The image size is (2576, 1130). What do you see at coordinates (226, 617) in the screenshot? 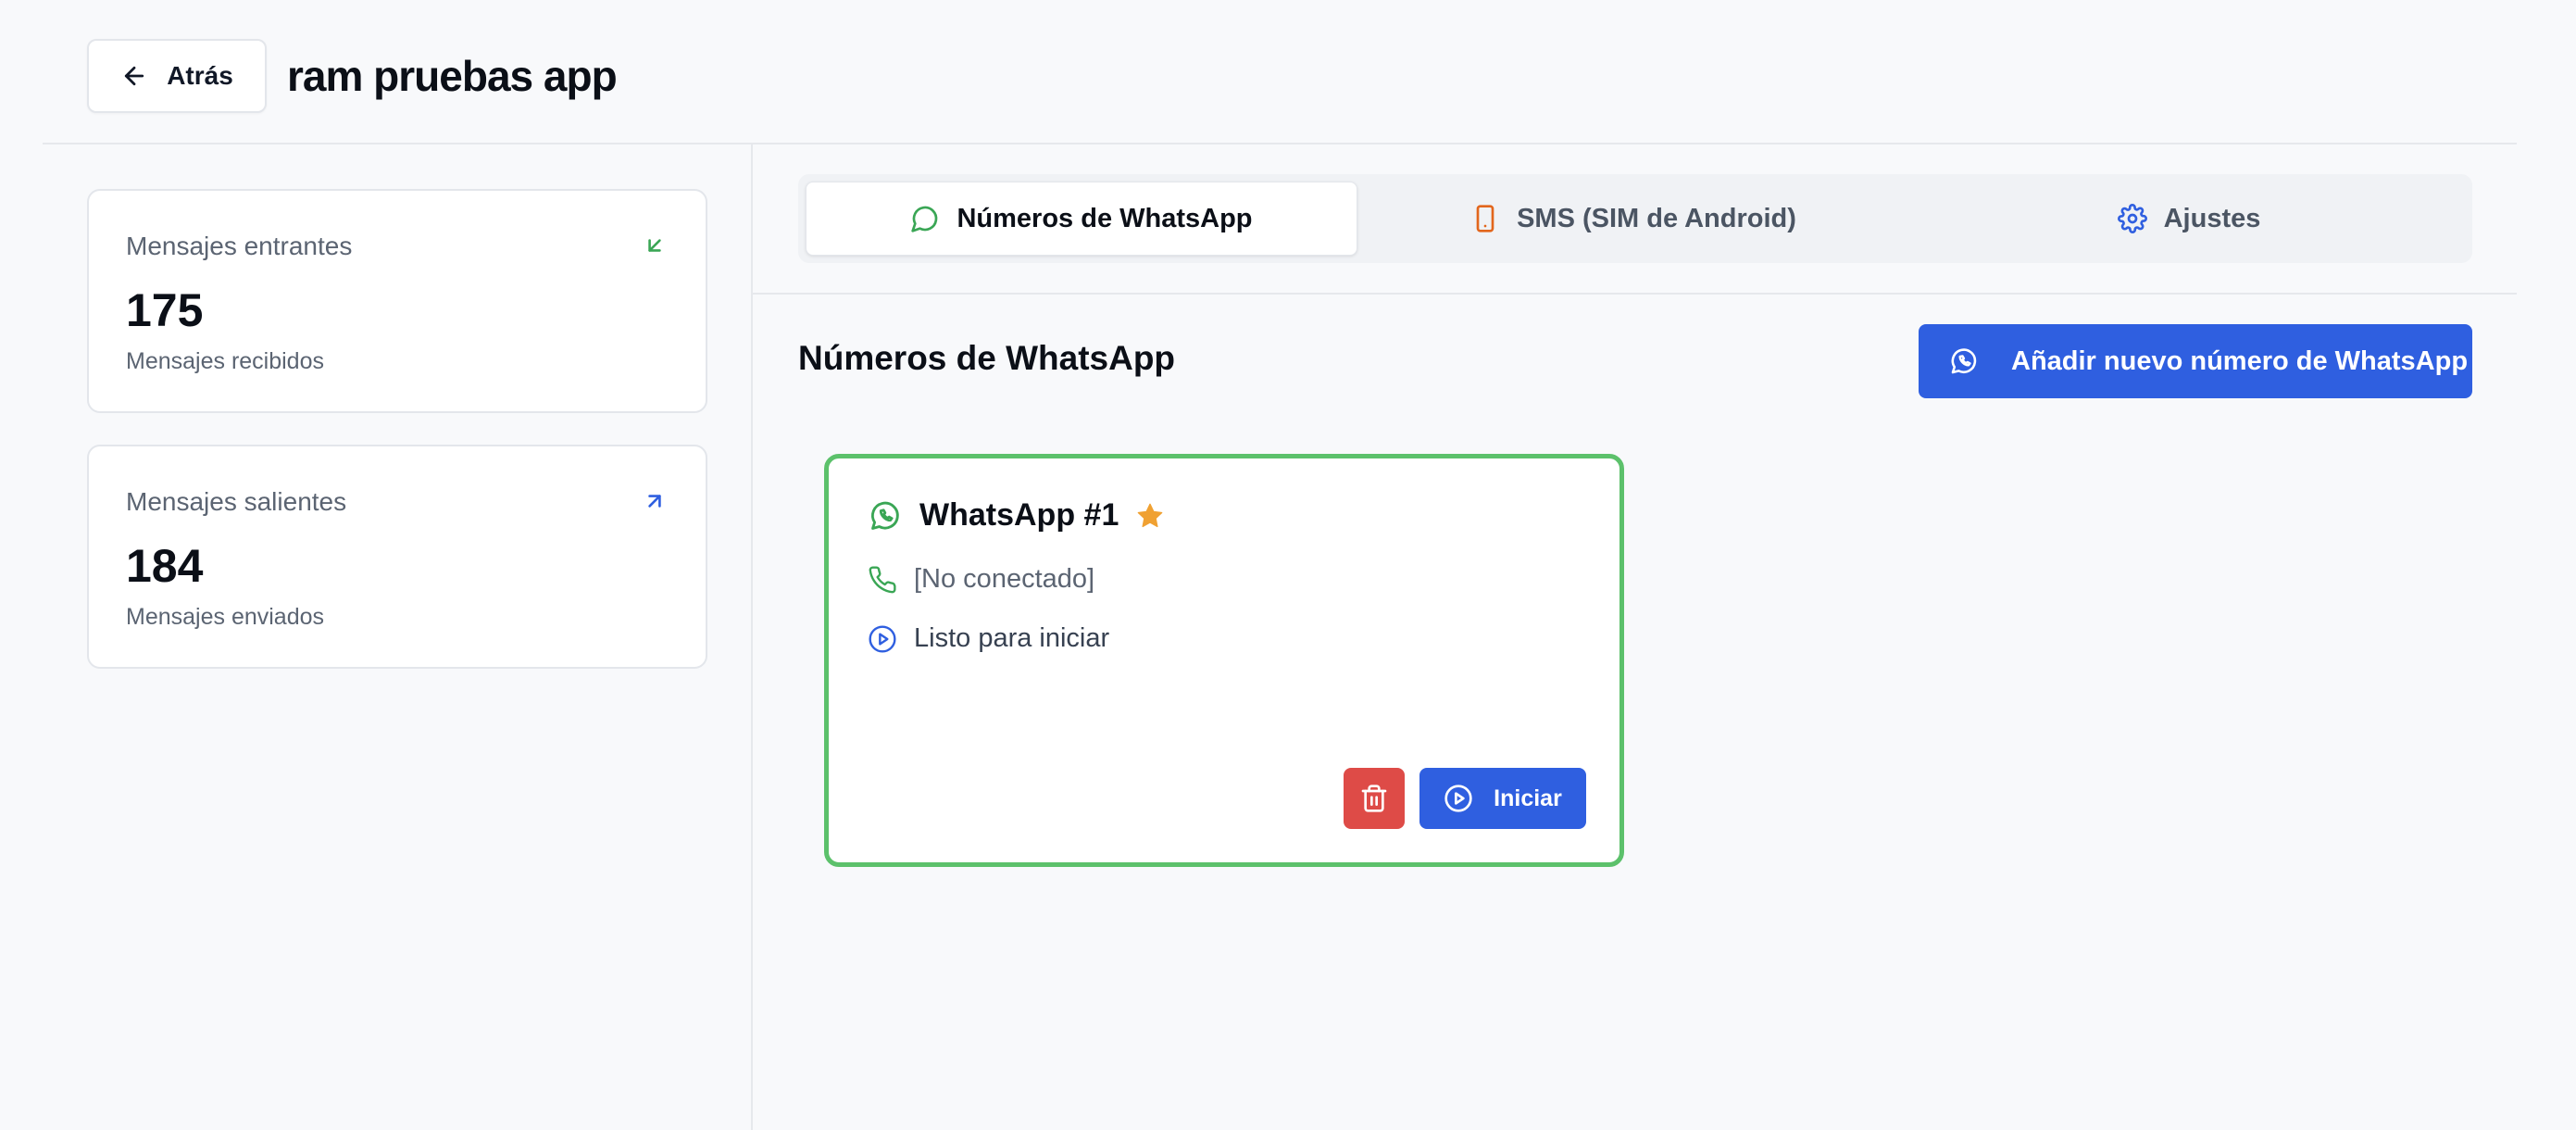
I see `outgoing-sub: Mensajes enviados` at bounding box center [226, 617].